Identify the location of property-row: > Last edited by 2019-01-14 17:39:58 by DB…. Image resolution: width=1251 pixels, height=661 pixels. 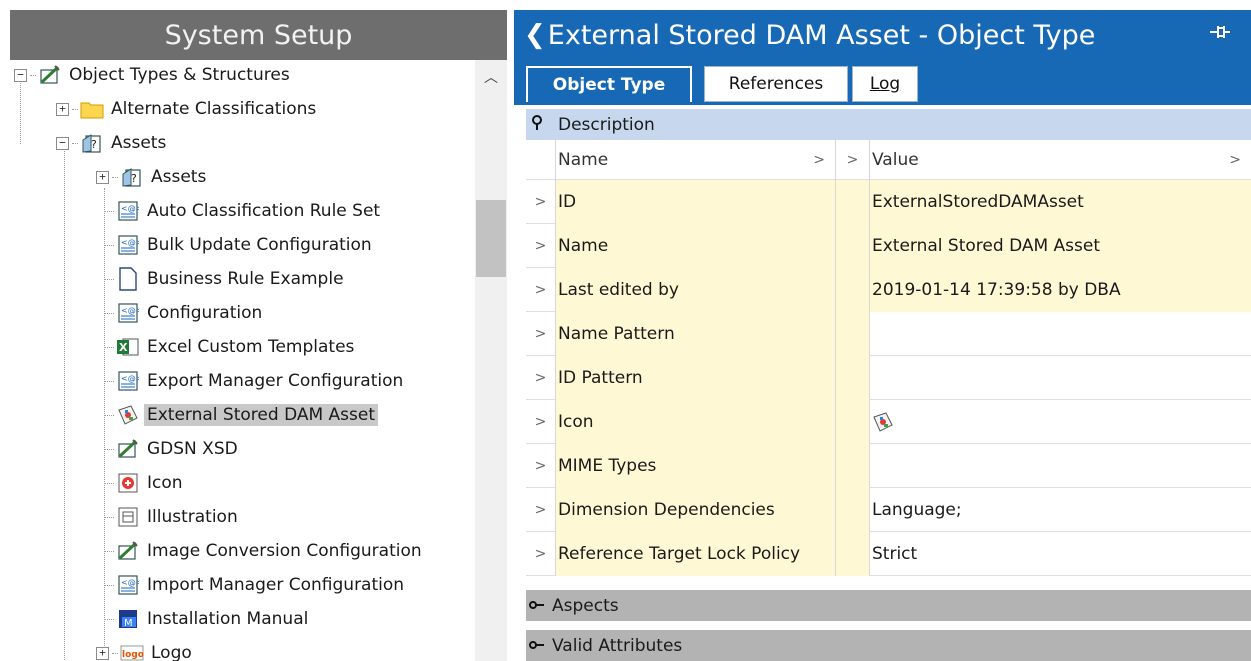
(888, 290).